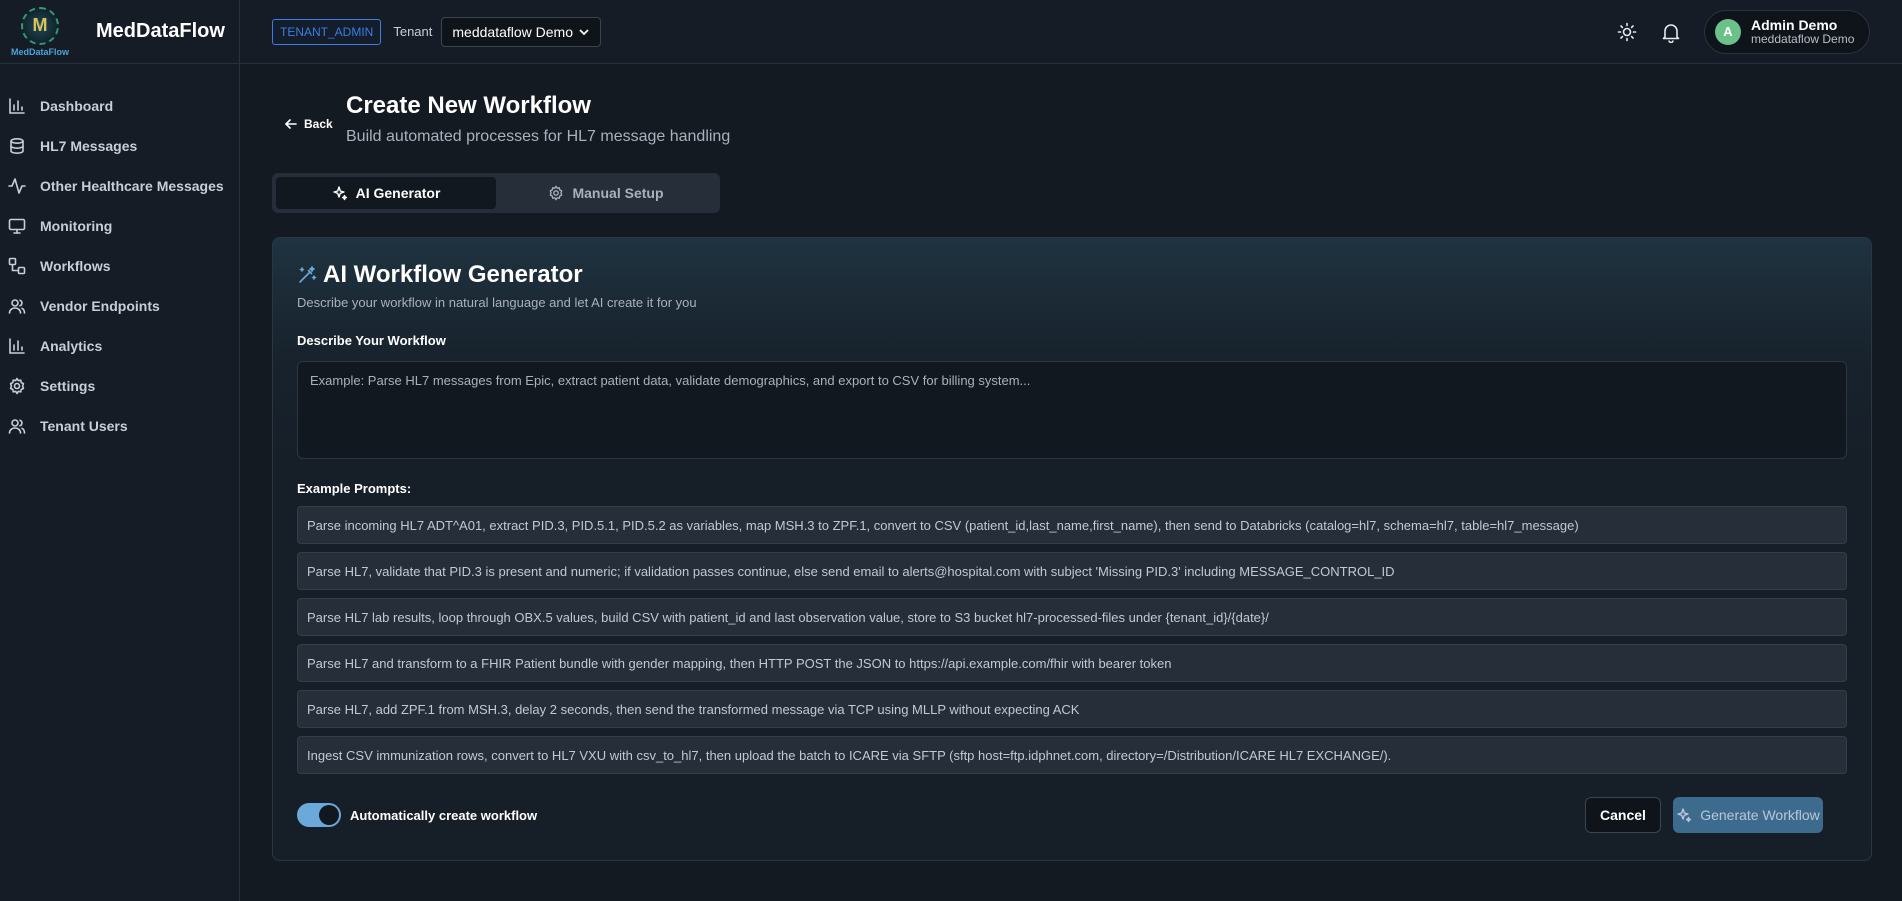  I want to click on card-title: AI Workflow Generator, so click(453, 274).